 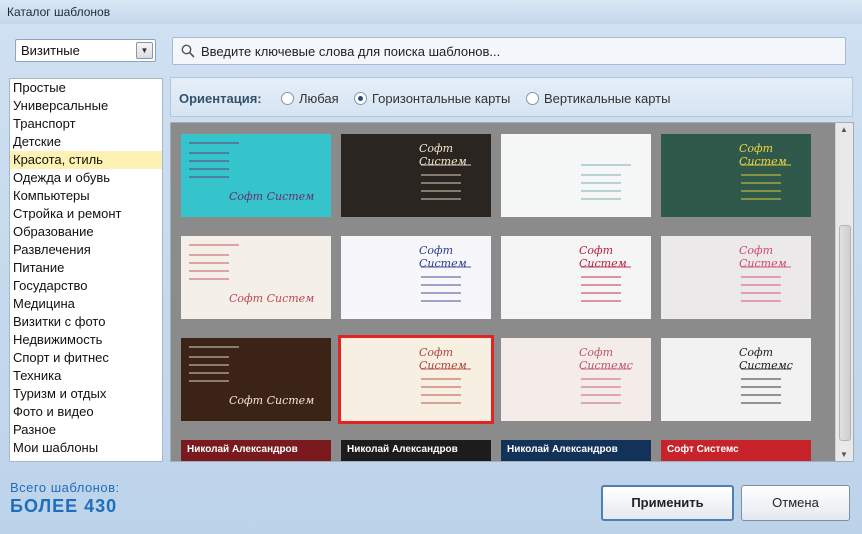 I want to click on radio-vertical, so click(x=532, y=98).